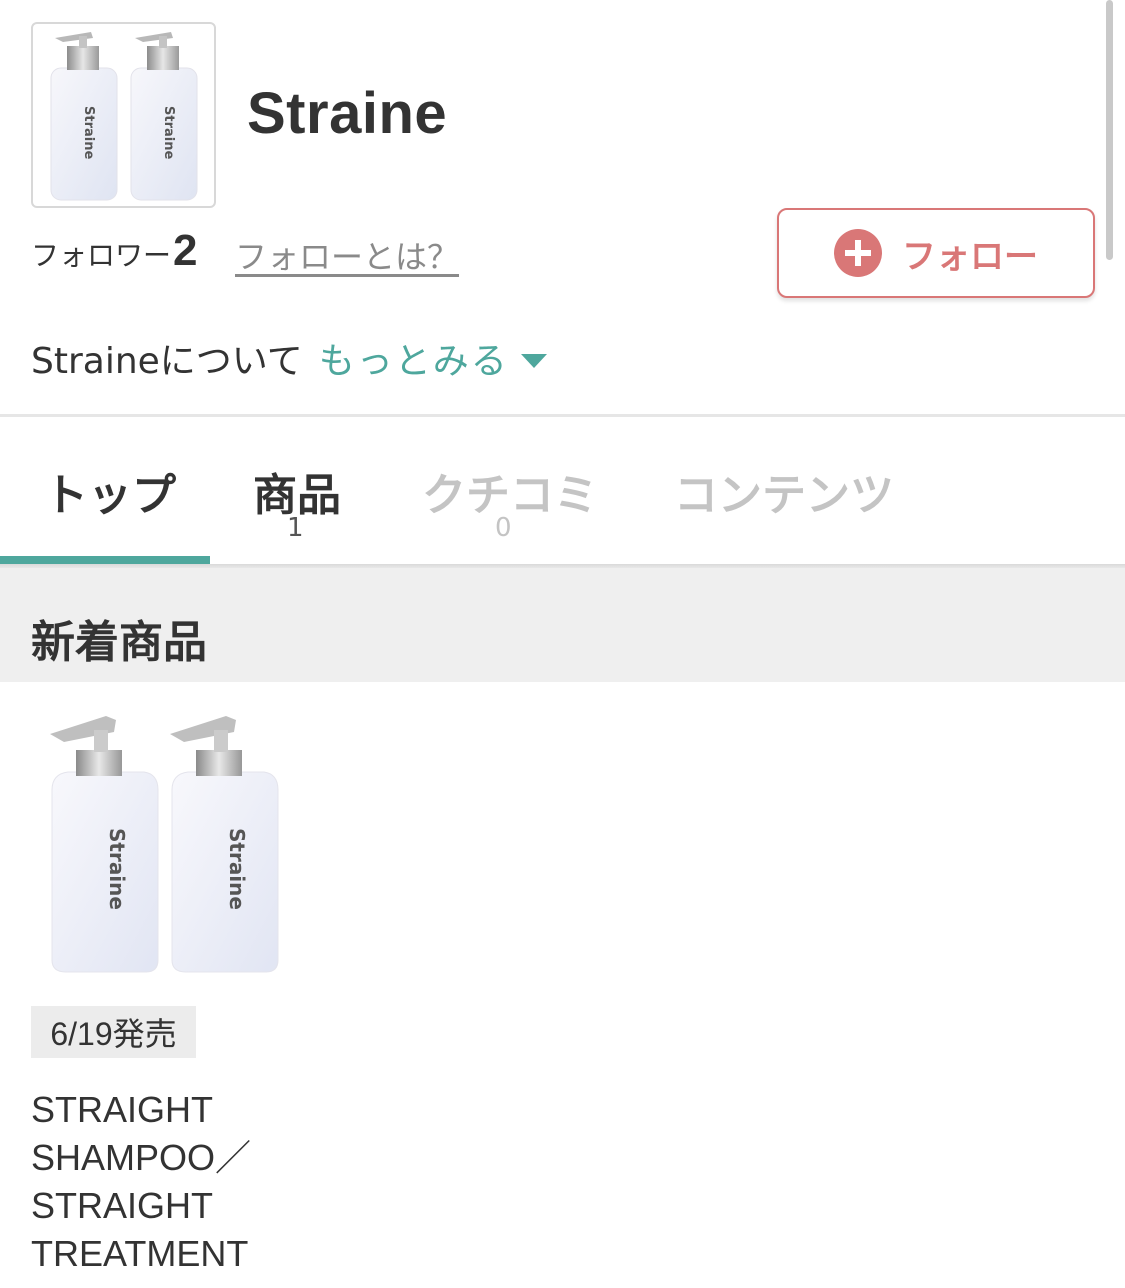 The width and height of the screenshot is (1125, 1288). Describe the element at coordinates (784, 495) in the screenshot. I see `tab-label: コンテンツ` at that location.